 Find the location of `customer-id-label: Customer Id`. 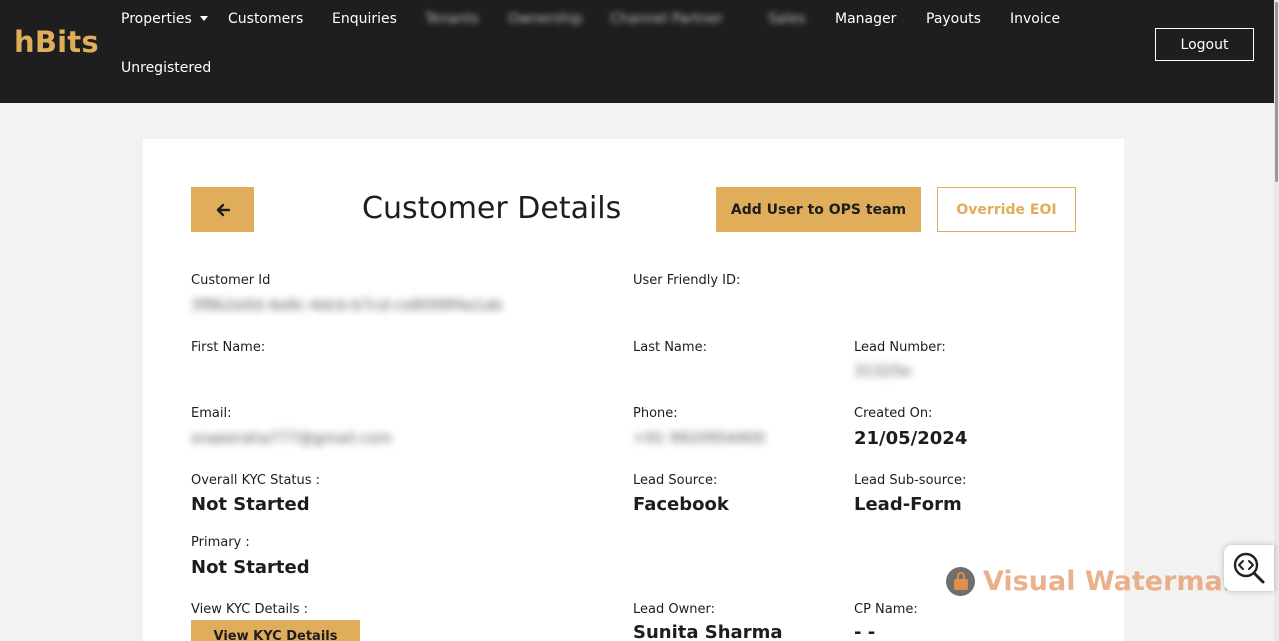

customer-id-label: Customer Id is located at coordinates (231, 280).